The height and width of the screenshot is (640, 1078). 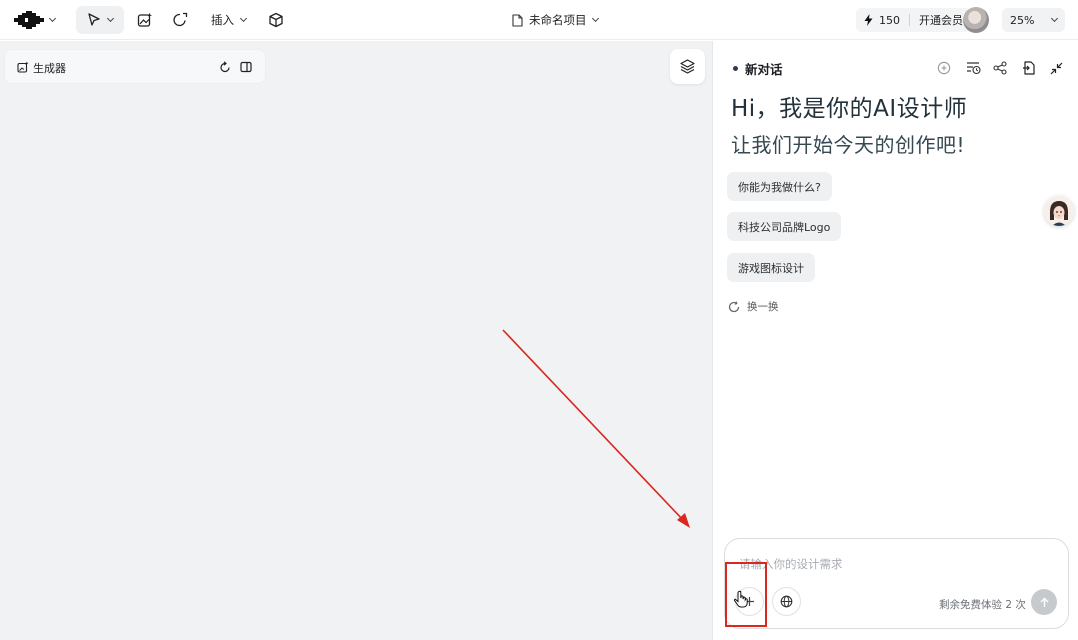 I want to click on refresh-icon, so click(x=734, y=306).